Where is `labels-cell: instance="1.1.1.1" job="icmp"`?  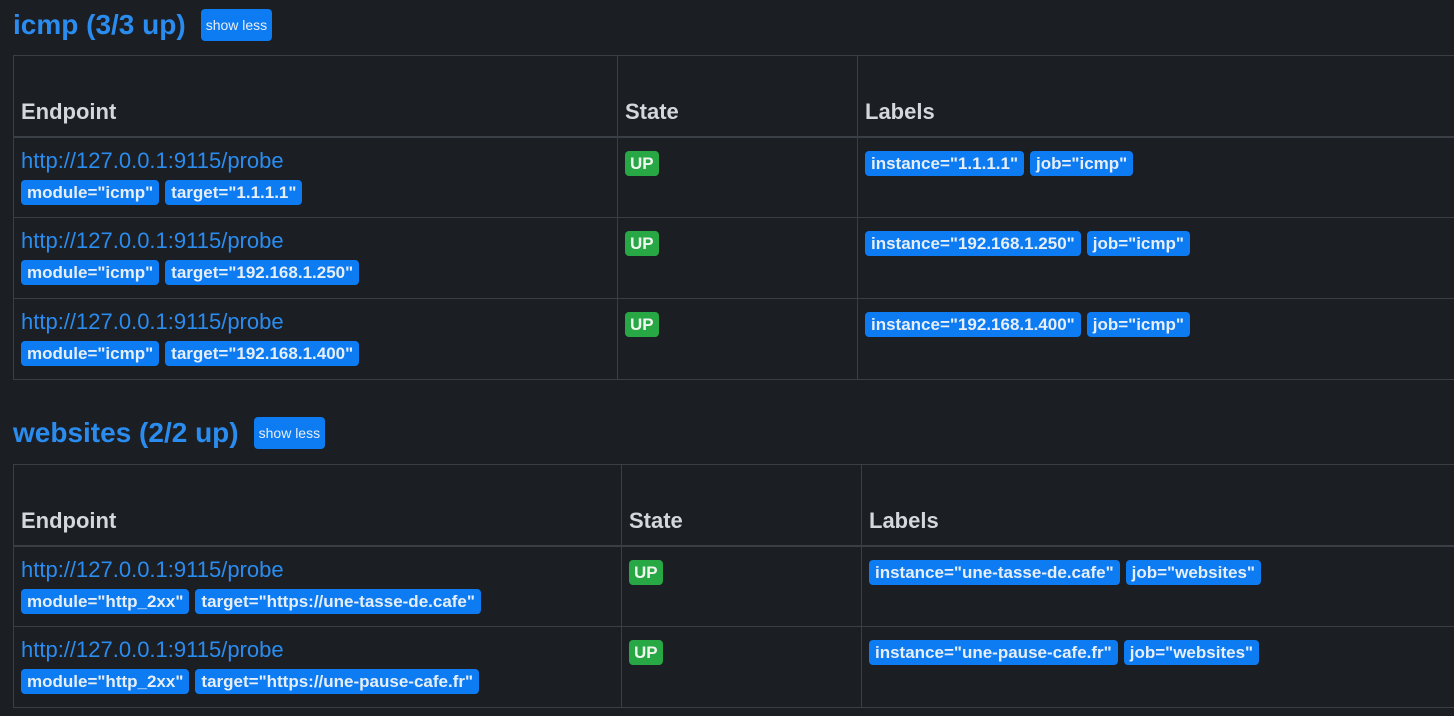 labels-cell: instance="1.1.1.1" job="icmp" is located at coordinates (1155, 177).